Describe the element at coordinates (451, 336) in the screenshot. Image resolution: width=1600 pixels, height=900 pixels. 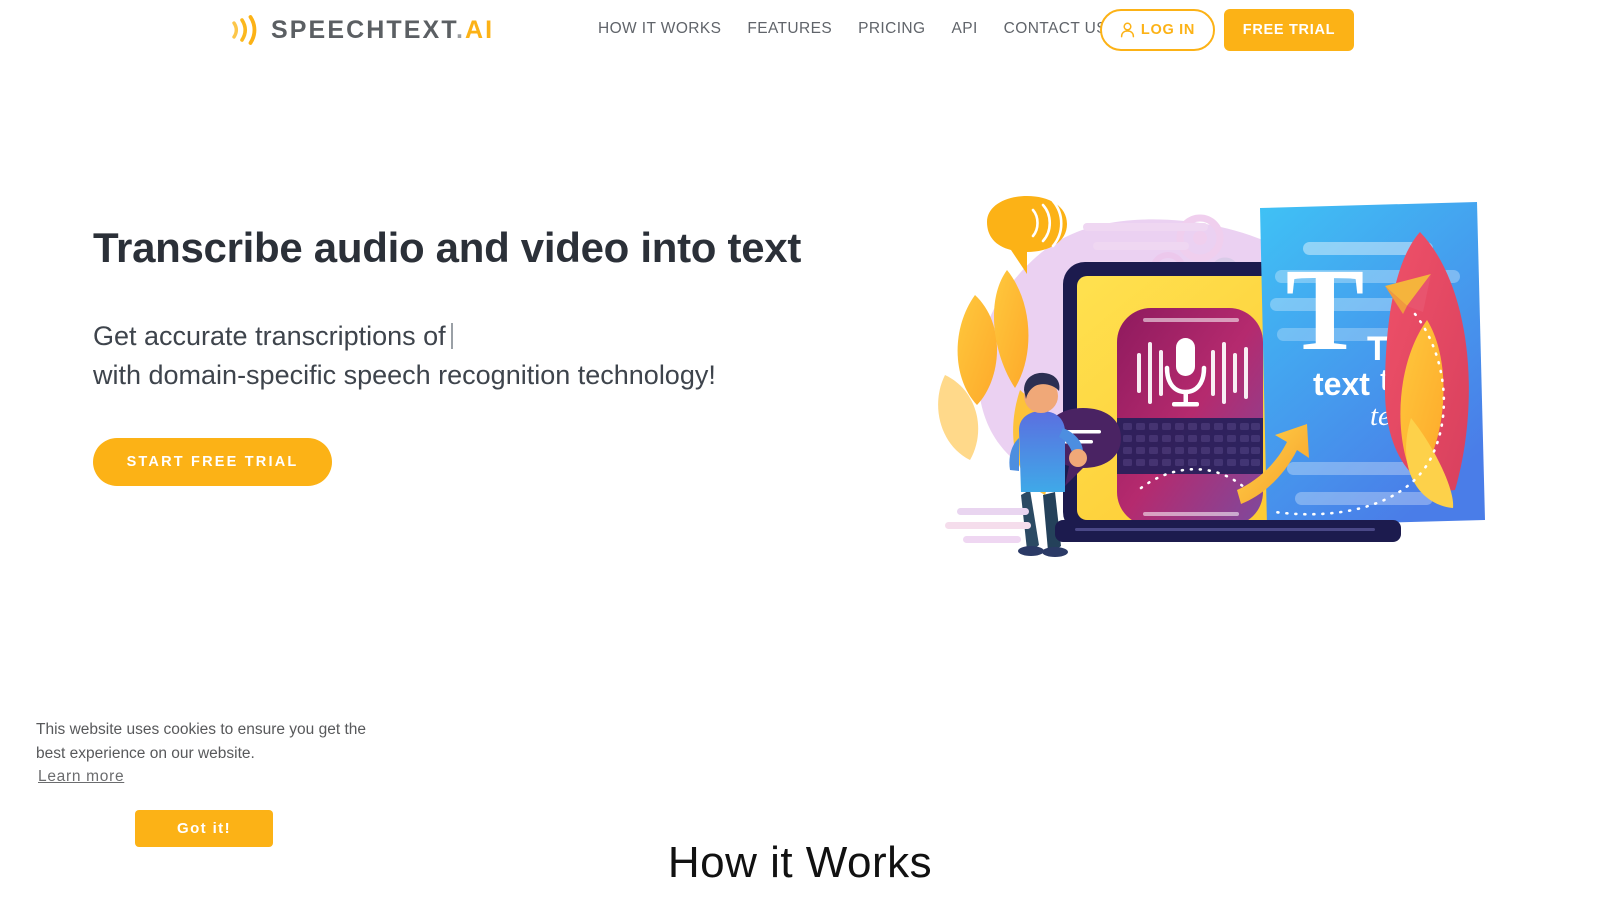
I see `typing-caret` at that location.